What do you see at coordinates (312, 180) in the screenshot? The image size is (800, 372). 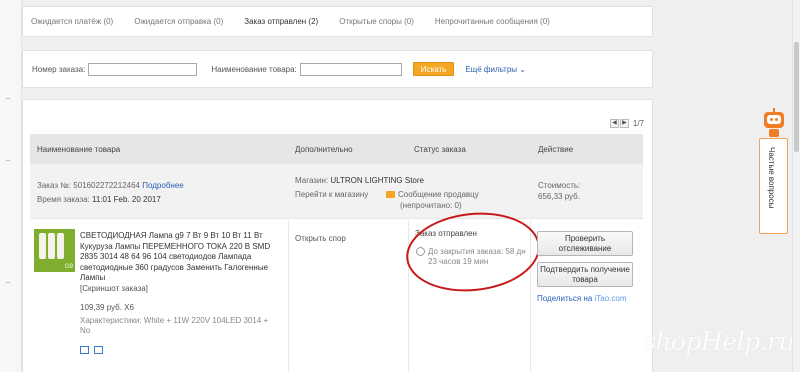 I see `store-label: Магазин:` at bounding box center [312, 180].